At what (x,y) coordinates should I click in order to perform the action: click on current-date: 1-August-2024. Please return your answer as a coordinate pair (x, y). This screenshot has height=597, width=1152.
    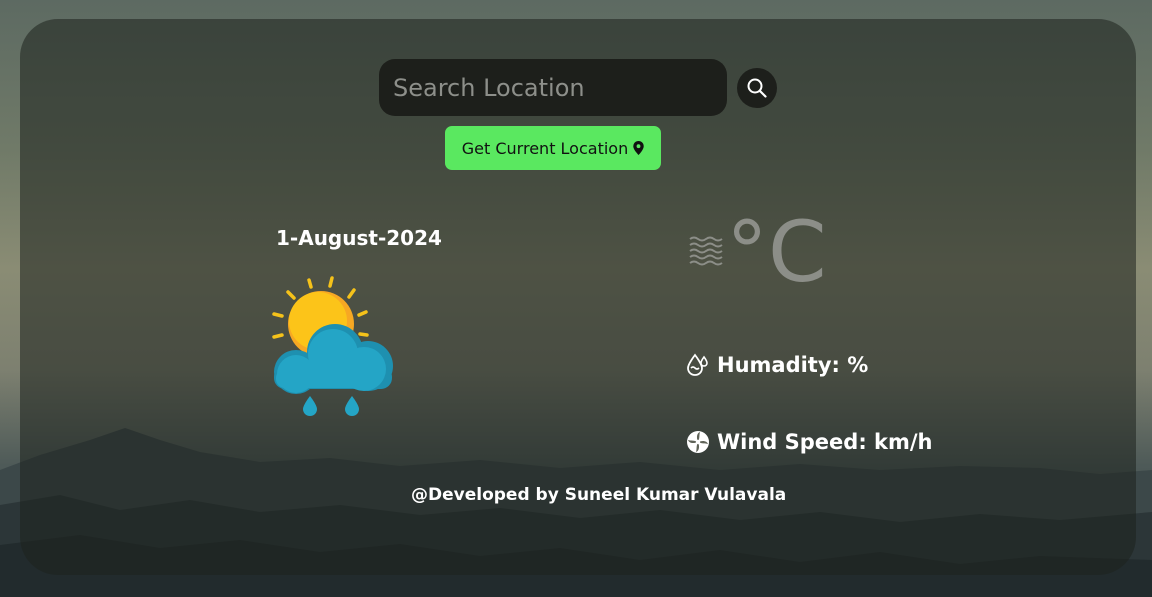
    Looking at the image, I should click on (359, 238).